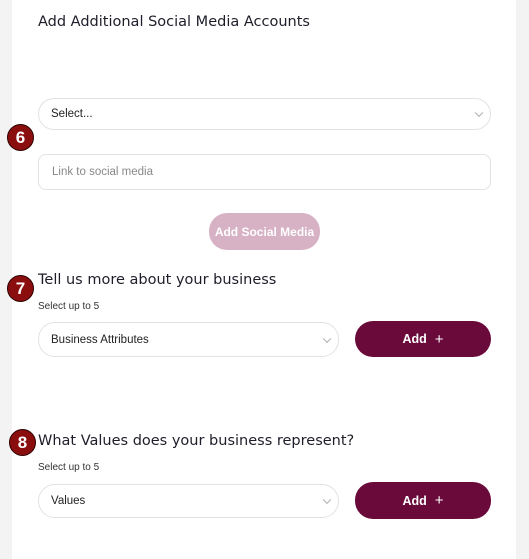 The image size is (529, 559). Describe the element at coordinates (102, 172) in the screenshot. I see `social-link-placeholder: Link to social media` at that location.